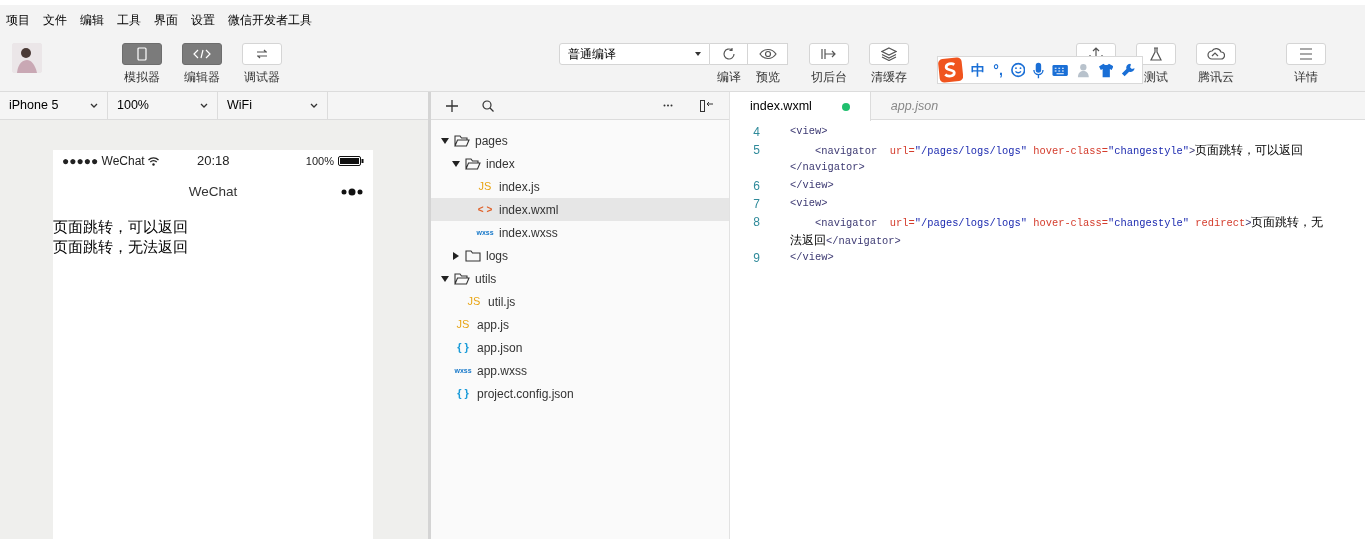 This screenshot has width=1365, height=539. What do you see at coordinates (153, 161) in the screenshot?
I see `wifi-icon` at bounding box center [153, 161].